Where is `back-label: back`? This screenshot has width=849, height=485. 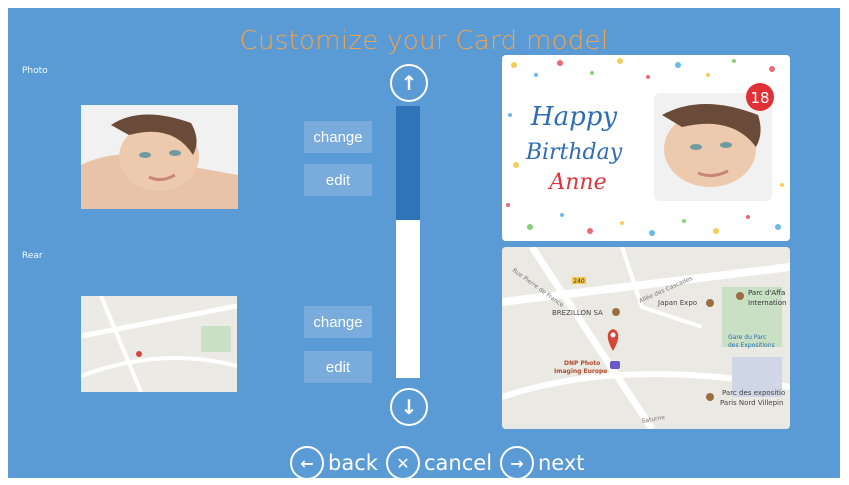 back-label: back is located at coordinates (353, 463).